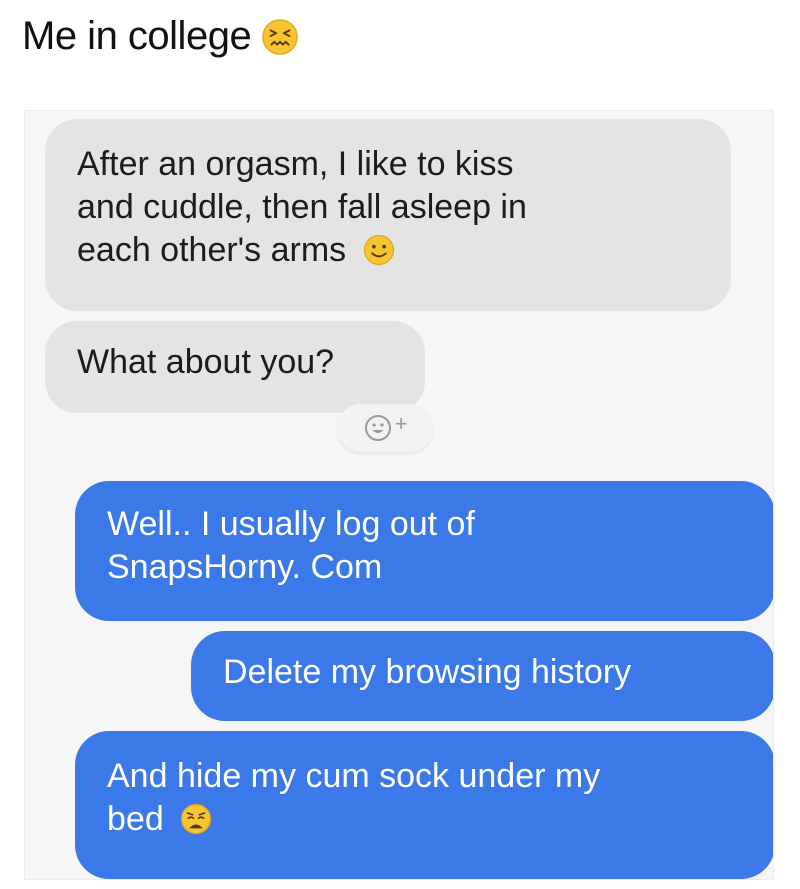  Describe the element at coordinates (291, 524) in the screenshot. I see `message-line: Well.. I usually log out of` at that location.